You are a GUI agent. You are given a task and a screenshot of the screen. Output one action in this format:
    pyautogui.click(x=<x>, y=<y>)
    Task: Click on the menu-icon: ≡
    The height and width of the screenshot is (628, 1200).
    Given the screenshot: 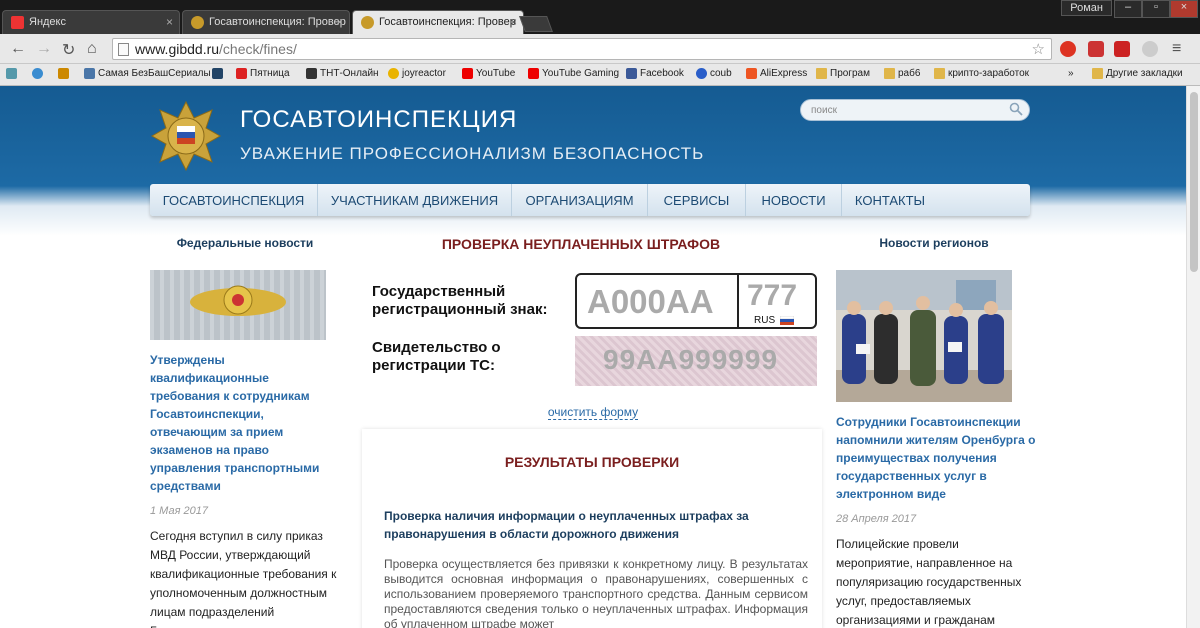 What is the action you would take?
    pyautogui.click(x=1176, y=49)
    